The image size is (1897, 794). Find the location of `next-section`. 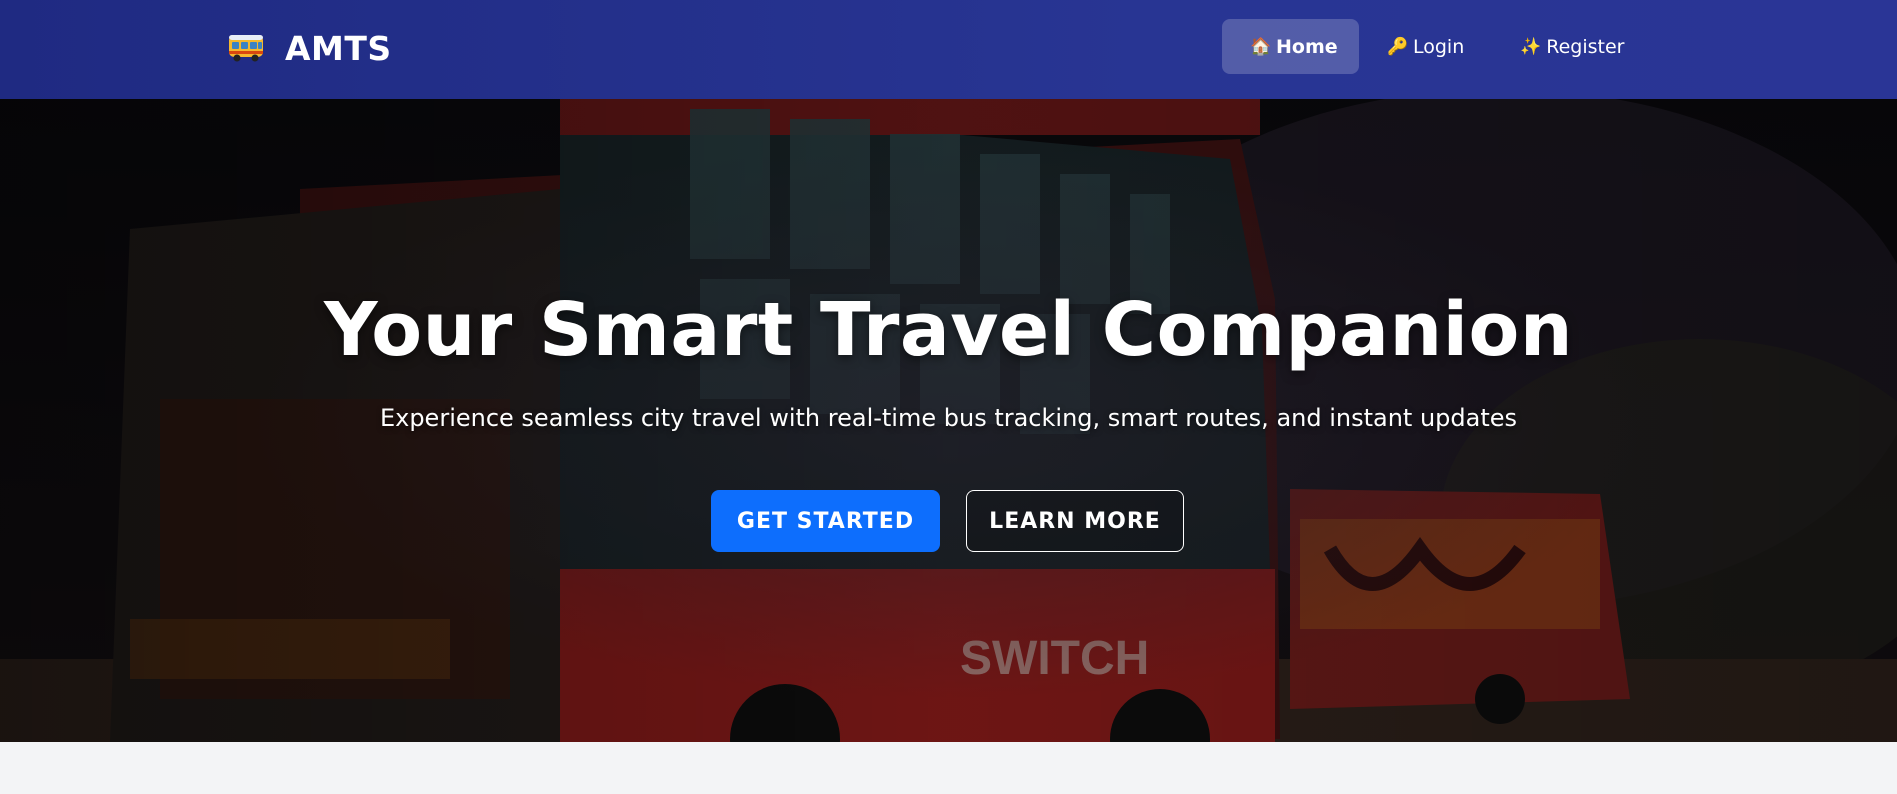

next-section is located at coordinates (948, 768).